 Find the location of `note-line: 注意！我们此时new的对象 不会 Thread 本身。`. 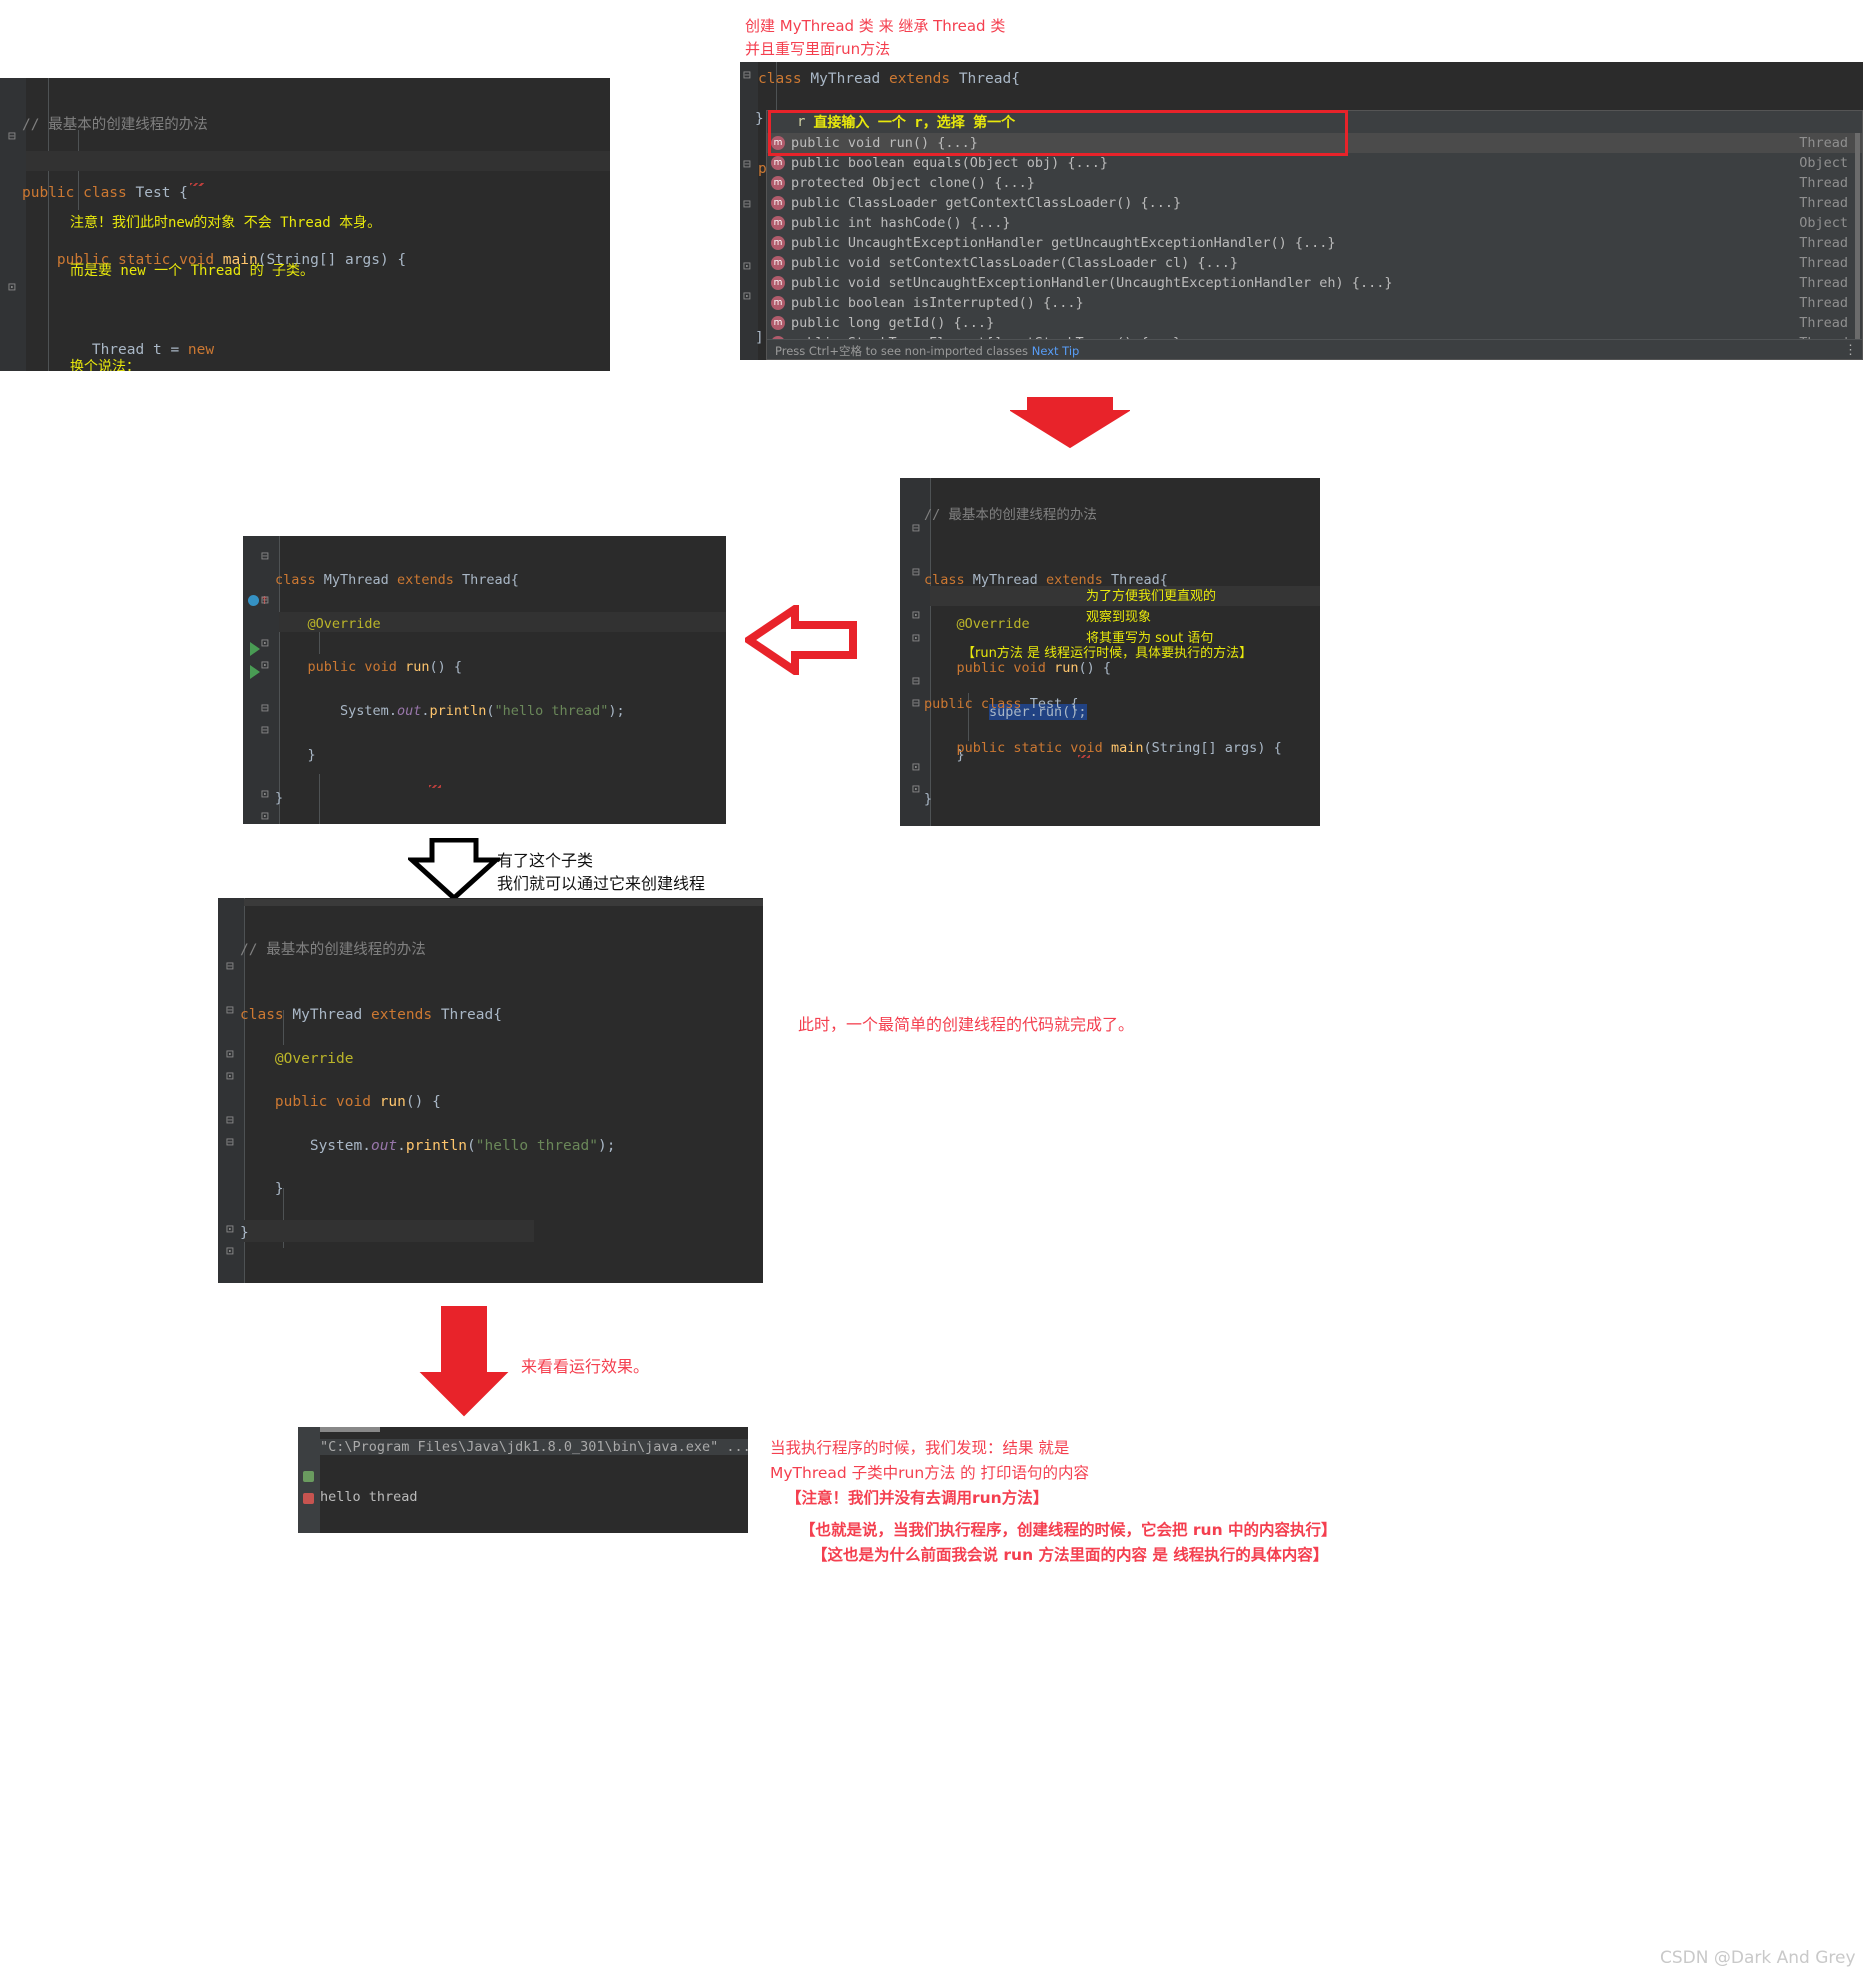

note-line: 注意！我们此时new的对象 不会 Thread 本身。 is located at coordinates (226, 223).